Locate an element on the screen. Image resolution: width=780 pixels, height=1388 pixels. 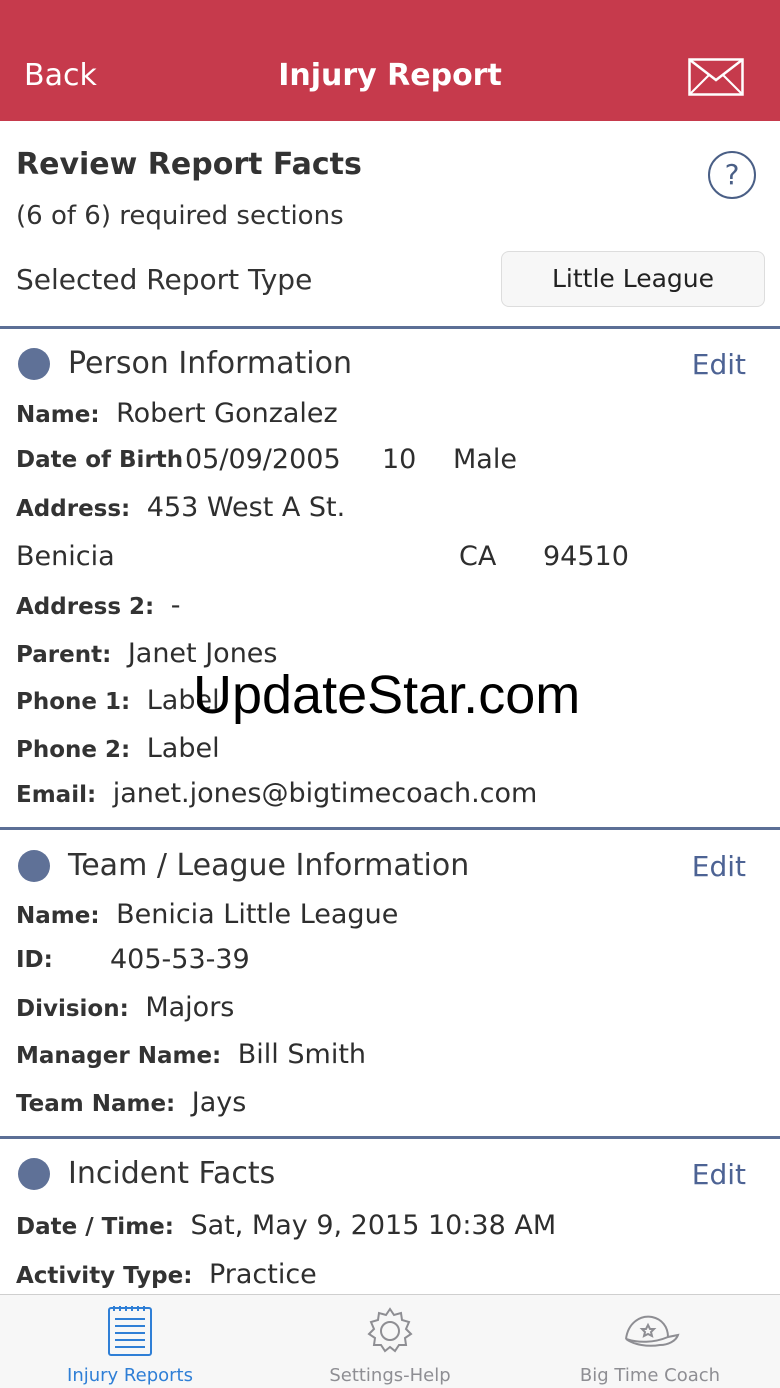
tab-injury-reports: Injury Reports is located at coordinates (130, 1341).